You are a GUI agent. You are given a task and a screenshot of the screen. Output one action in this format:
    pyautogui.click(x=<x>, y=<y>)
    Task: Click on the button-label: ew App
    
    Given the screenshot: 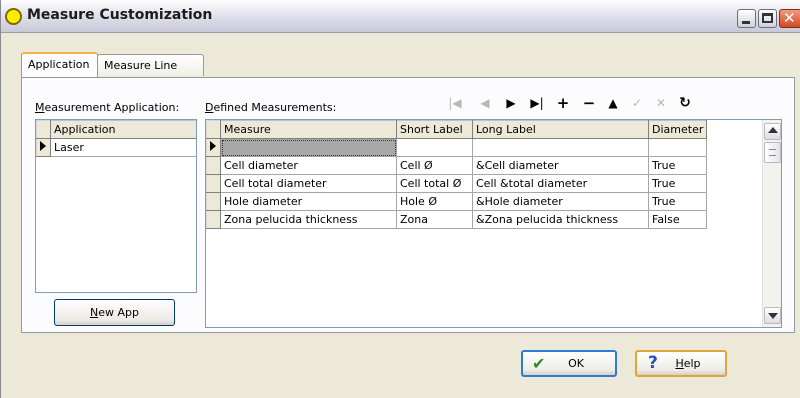 What is the action you would take?
    pyautogui.click(x=118, y=312)
    